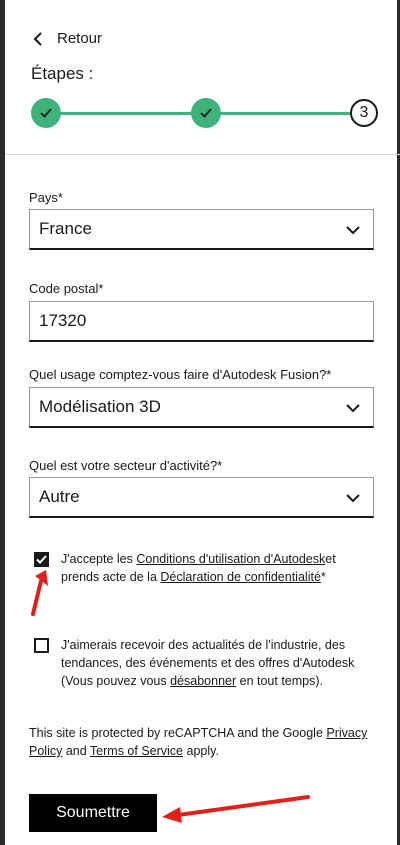  Describe the element at coordinates (99, 559) in the screenshot. I see `terms-text-part: J'accepte les` at that location.